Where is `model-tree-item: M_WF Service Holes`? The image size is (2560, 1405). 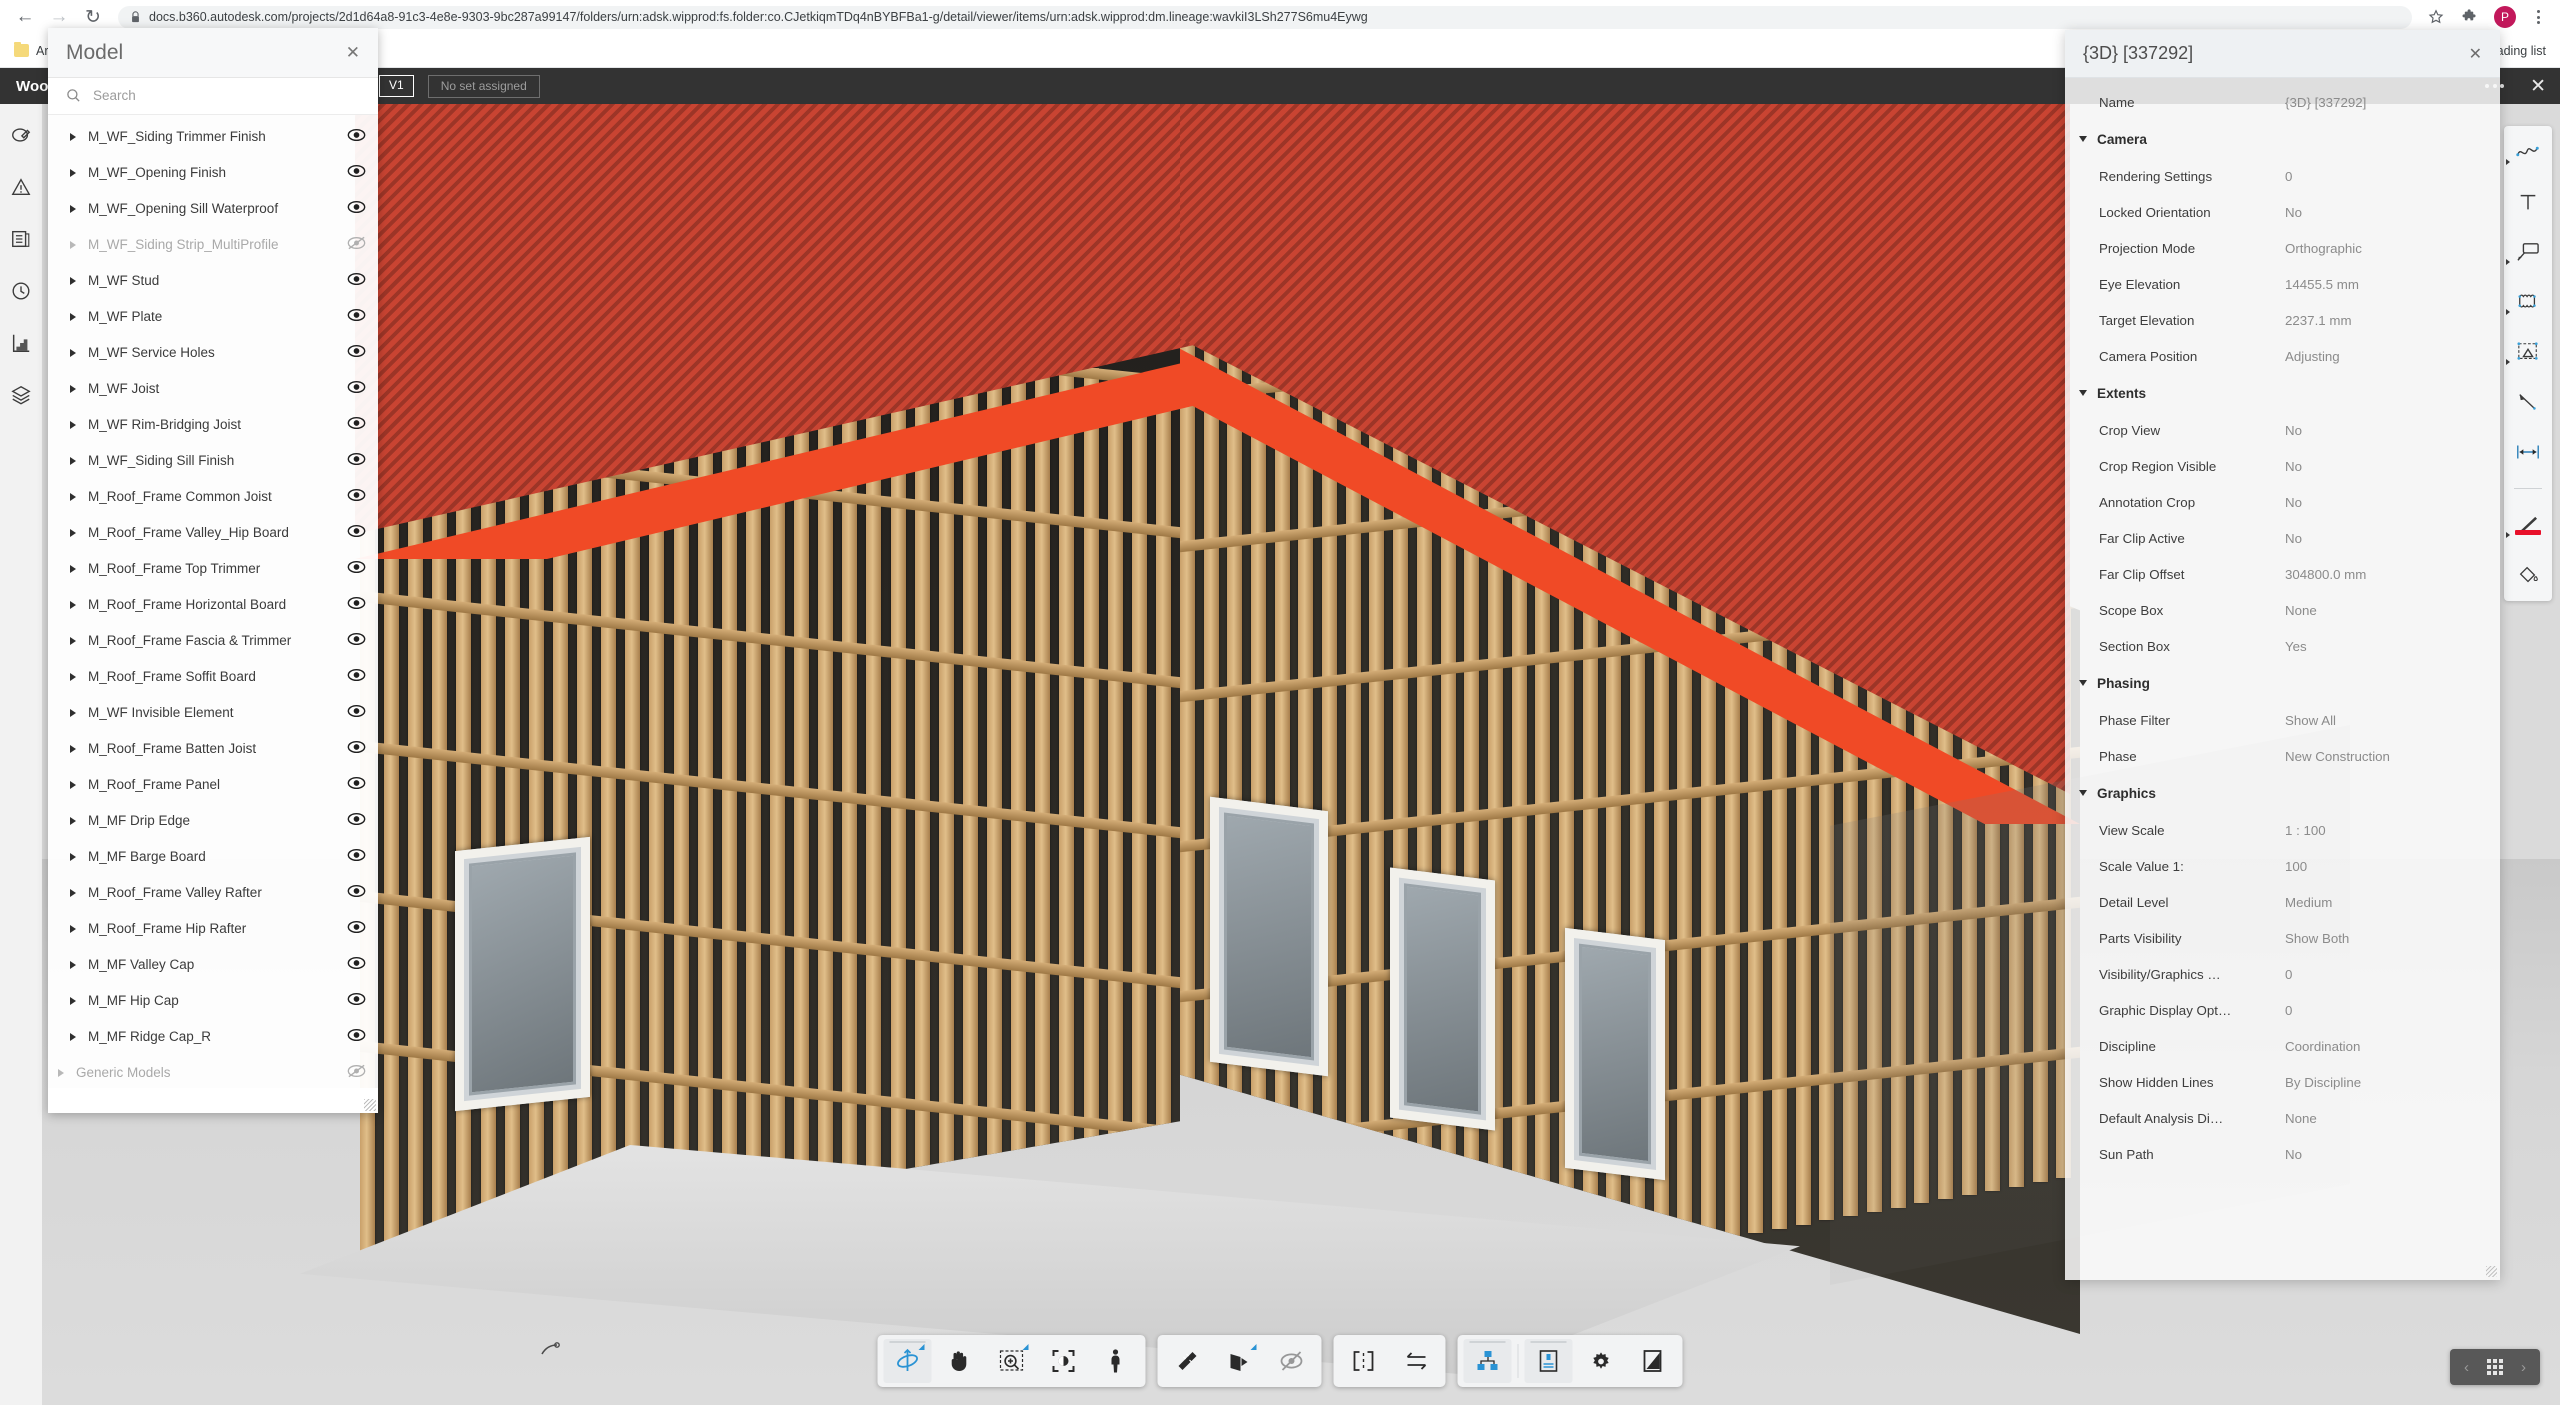
model-tree-item: M_WF Service Holes is located at coordinates (213, 353).